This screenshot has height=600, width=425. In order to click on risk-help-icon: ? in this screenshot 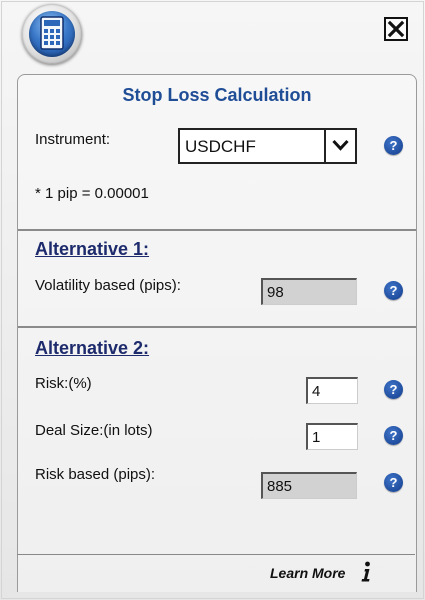, I will do `click(393, 389)`.